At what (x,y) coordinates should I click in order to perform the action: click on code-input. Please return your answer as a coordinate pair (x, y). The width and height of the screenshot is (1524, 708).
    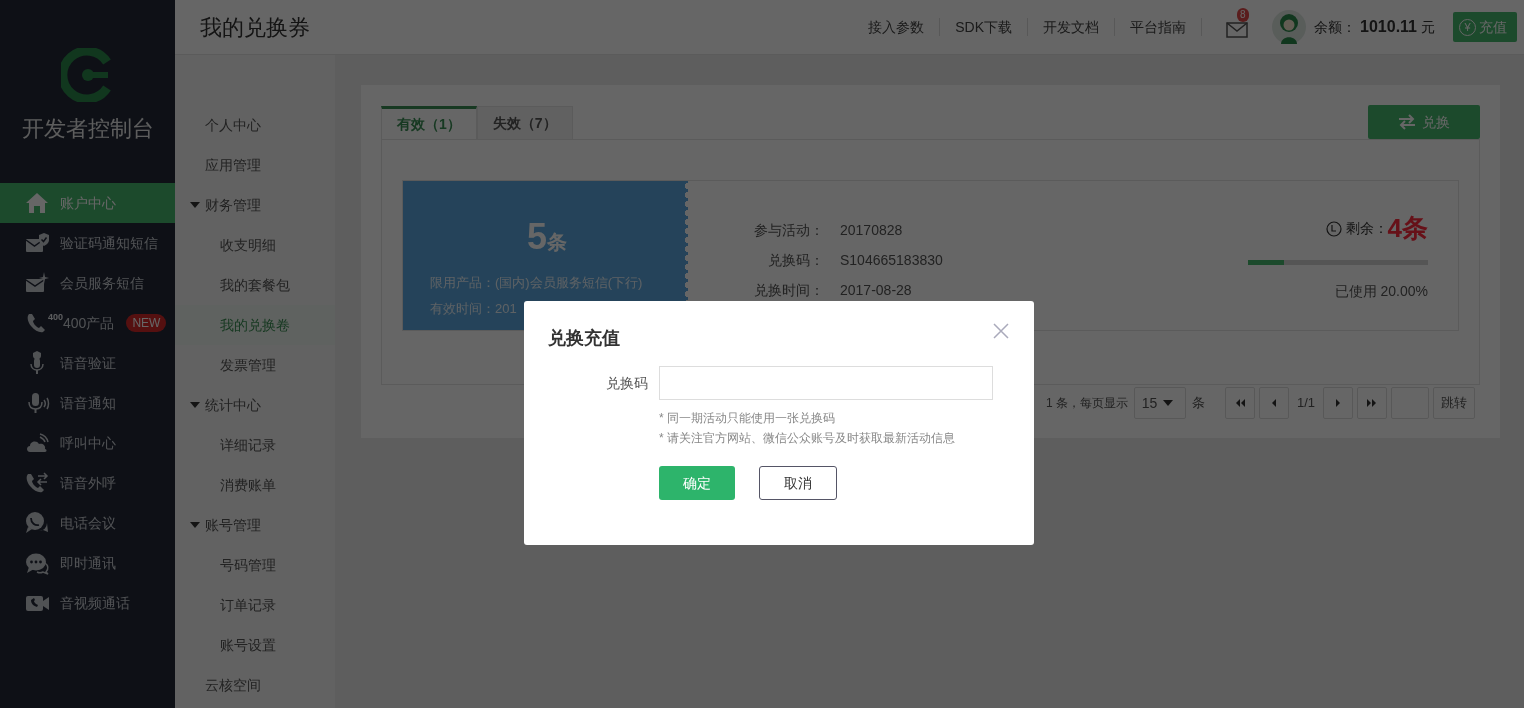
    Looking at the image, I should click on (826, 383).